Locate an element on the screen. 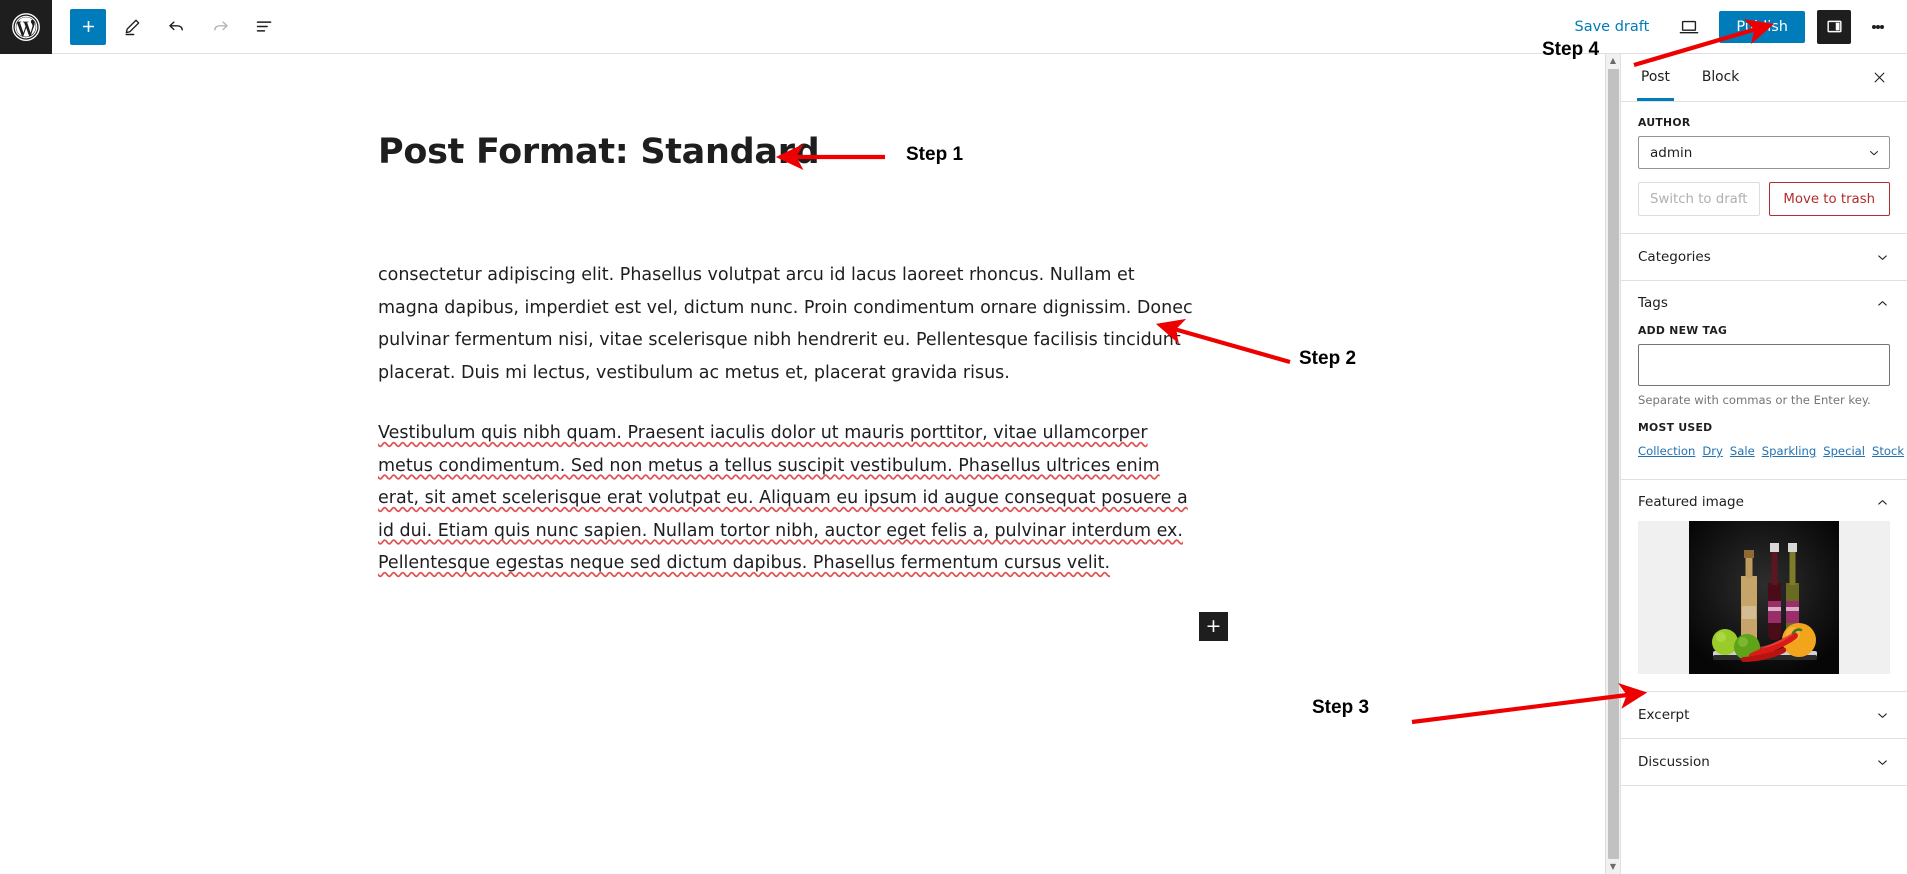  discussion-section-header: Discussion is located at coordinates (1764, 762).